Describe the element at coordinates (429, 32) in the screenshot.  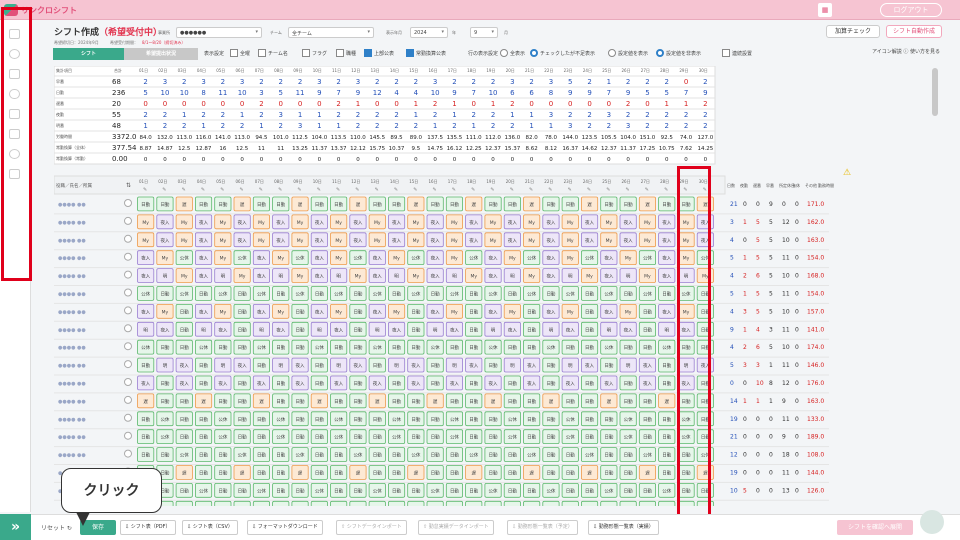
I see `year-select: 2024` at that location.